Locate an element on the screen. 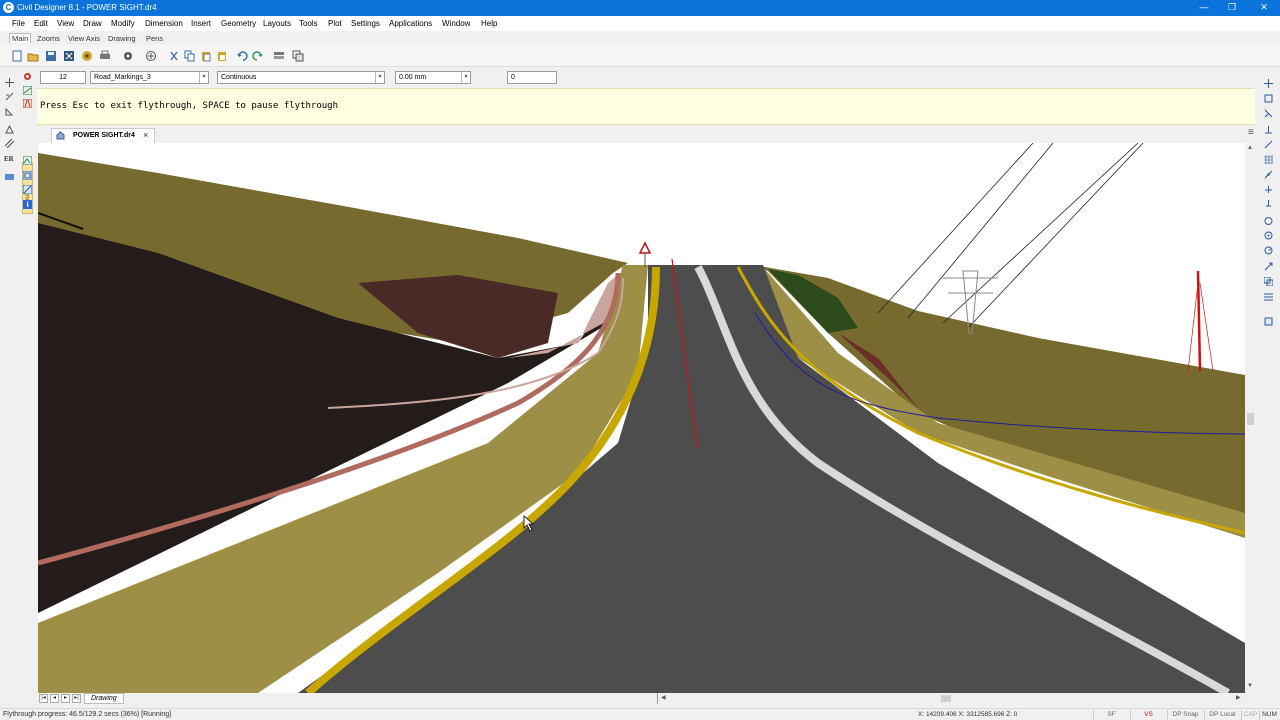  snap-midpoint-icon is located at coordinates (1268, 113).